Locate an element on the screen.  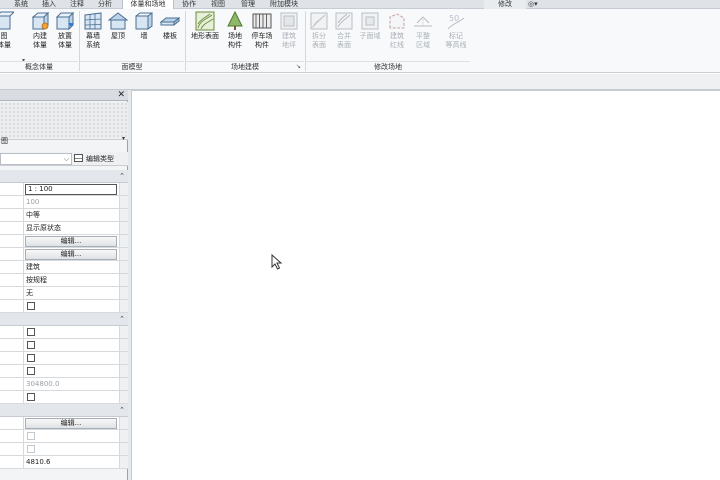
mouse-cursor-icon is located at coordinates (277, 262).